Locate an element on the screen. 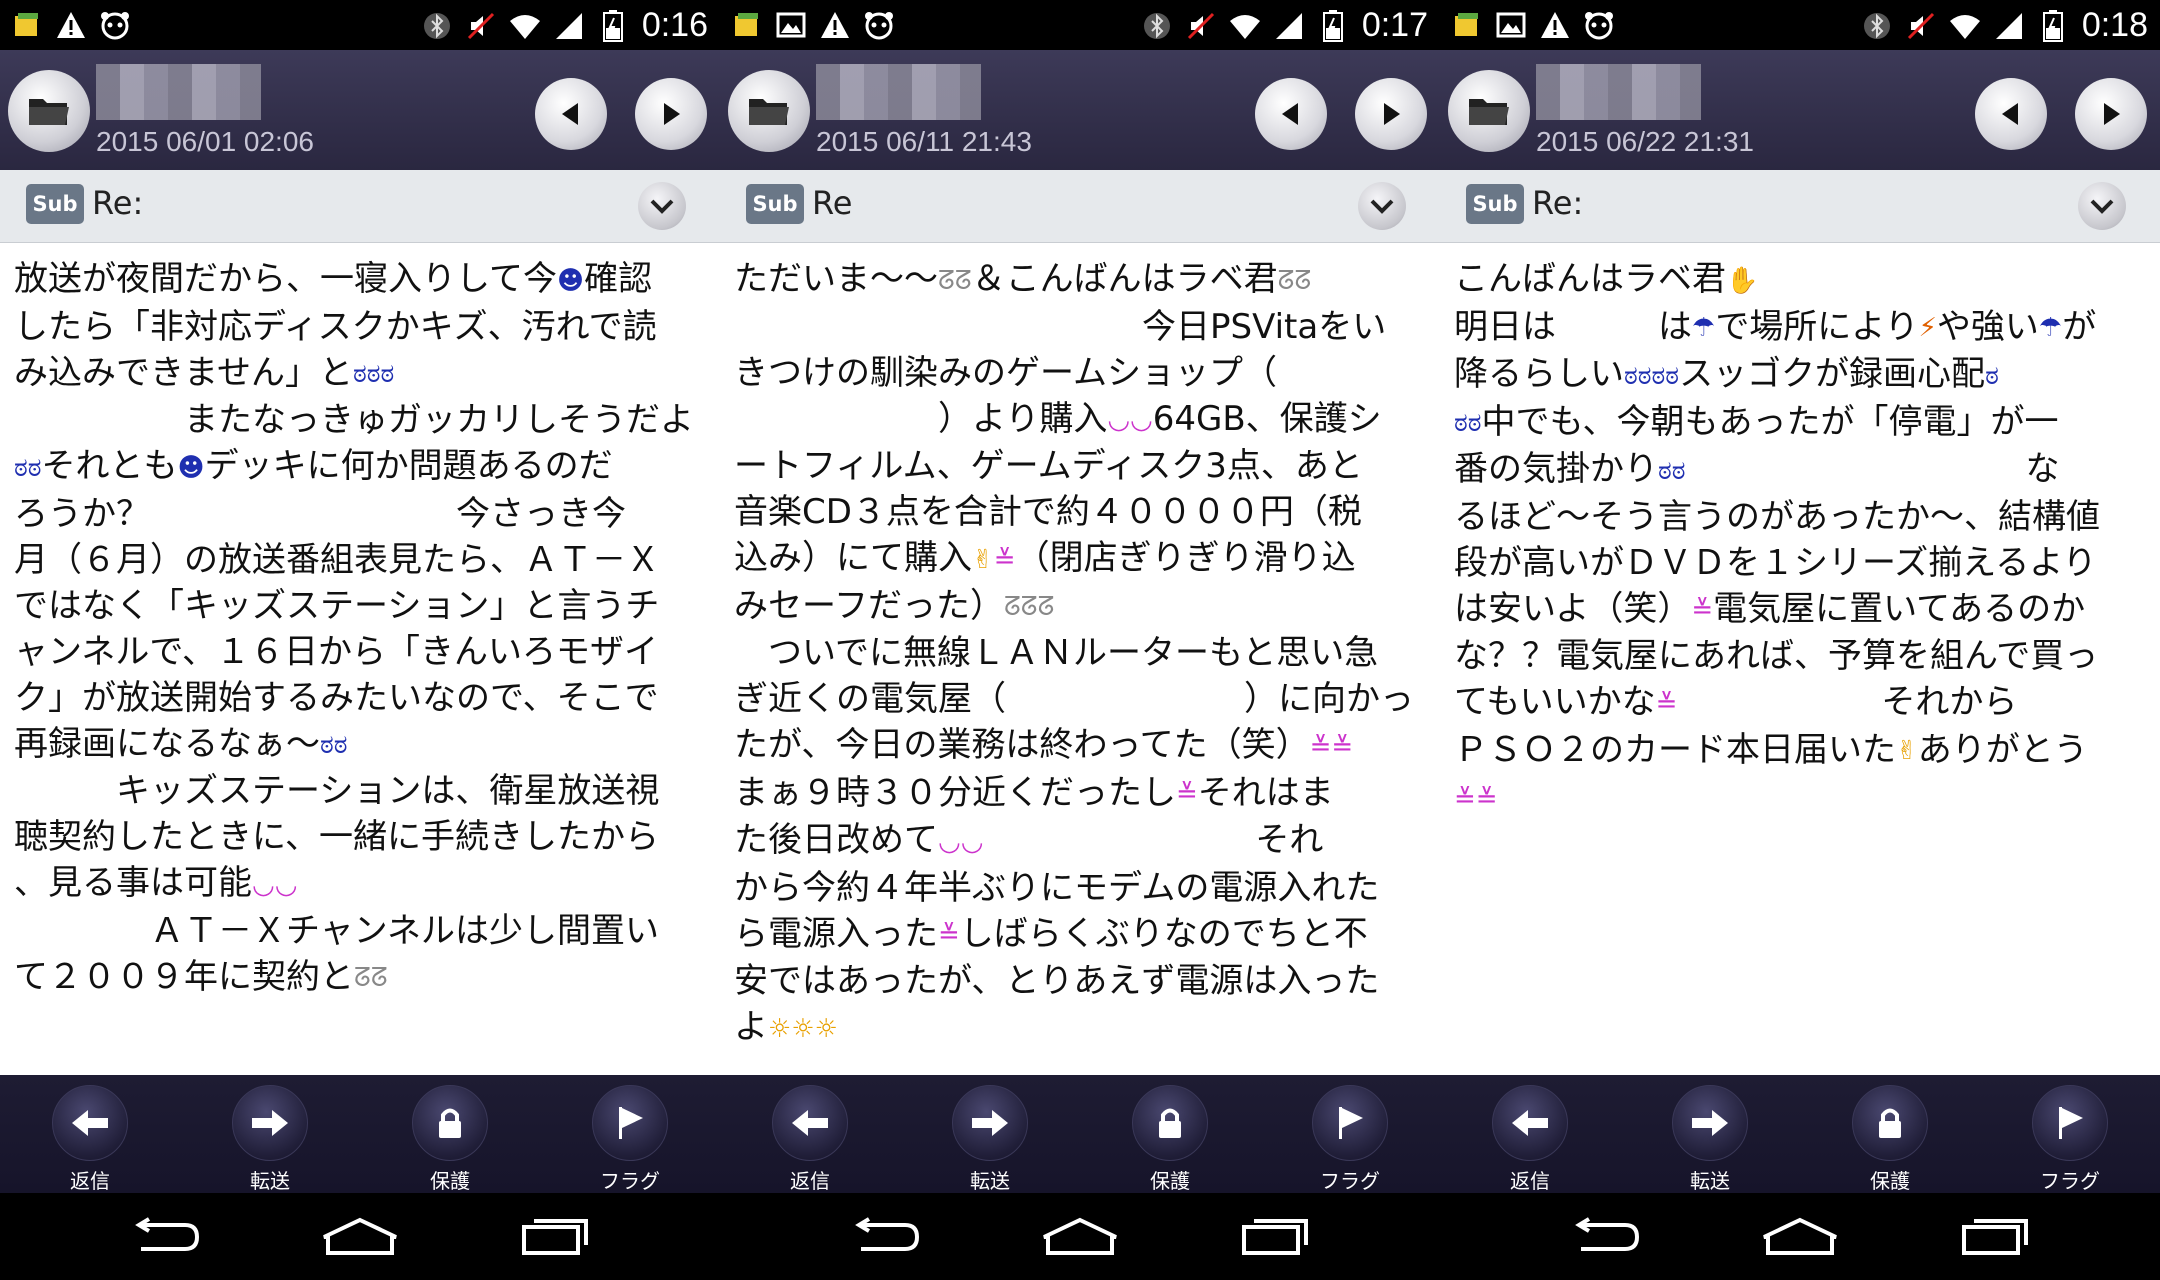  mail-date: 2015 06/01 02:06 is located at coordinates (205, 141).